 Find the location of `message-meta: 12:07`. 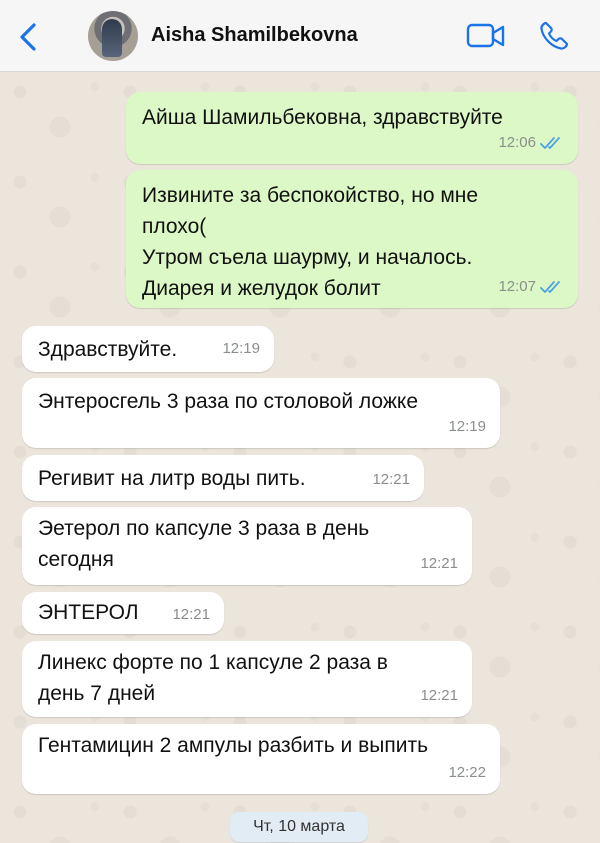

message-meta: 12:07 is located at coordinates (531, 286).